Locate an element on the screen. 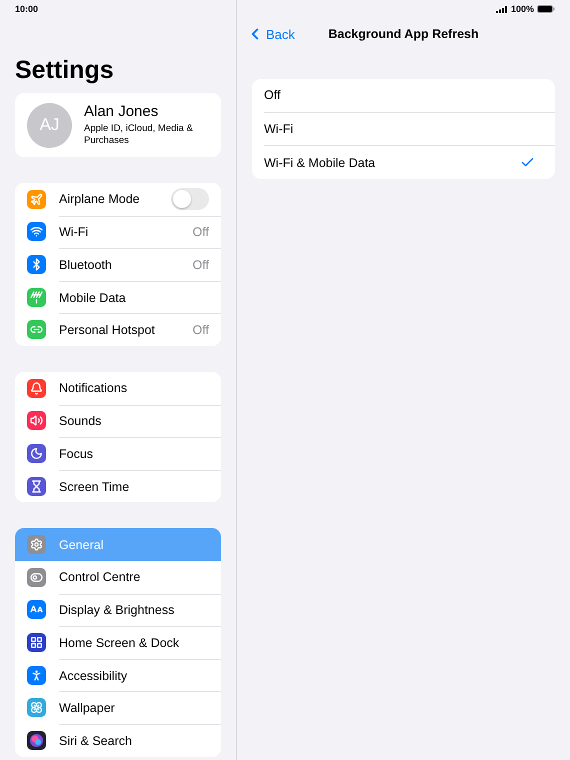 The height and width of the screenshot is (760, 570). profile-name: Alan Jones is located at coordinates (122, 111).